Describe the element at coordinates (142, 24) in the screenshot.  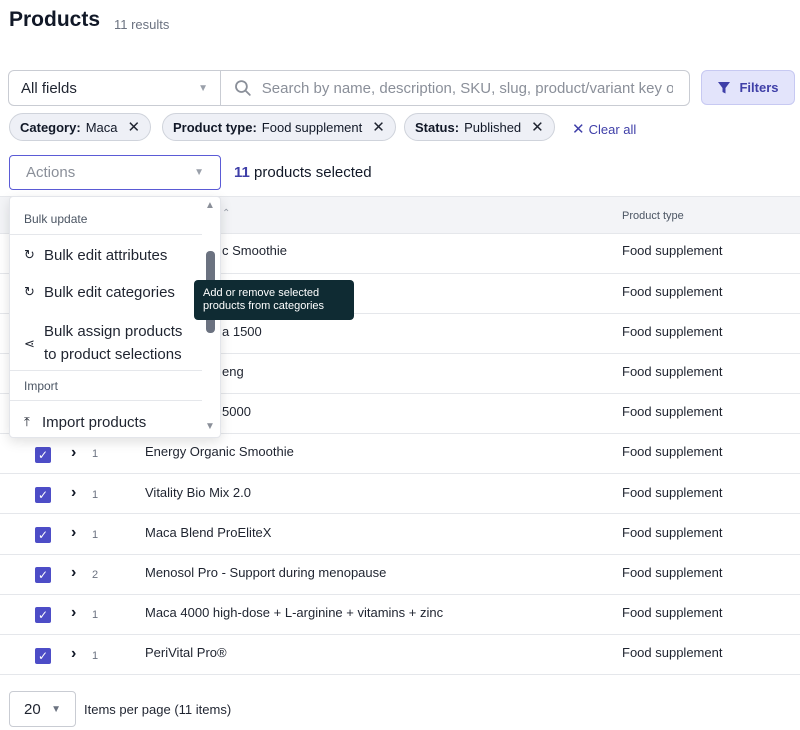
I see `results-count: 11 results` at that location.